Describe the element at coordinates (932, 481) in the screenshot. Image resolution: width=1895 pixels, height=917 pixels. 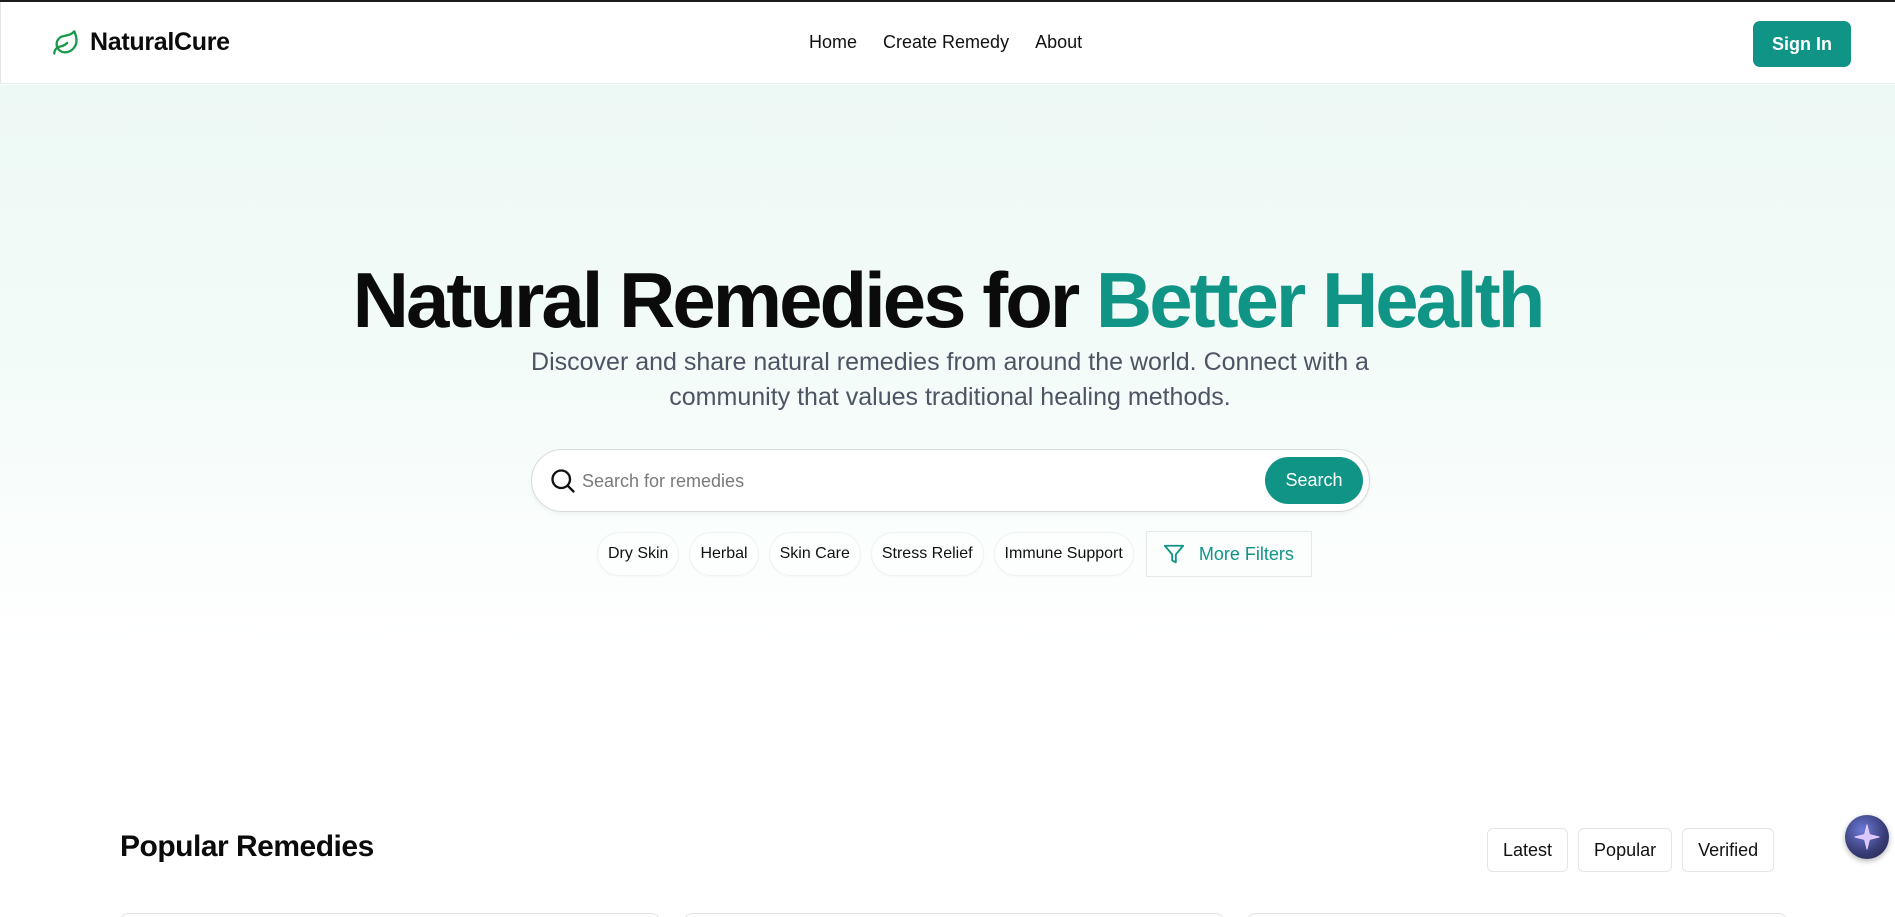
I see `search-input` at that location.